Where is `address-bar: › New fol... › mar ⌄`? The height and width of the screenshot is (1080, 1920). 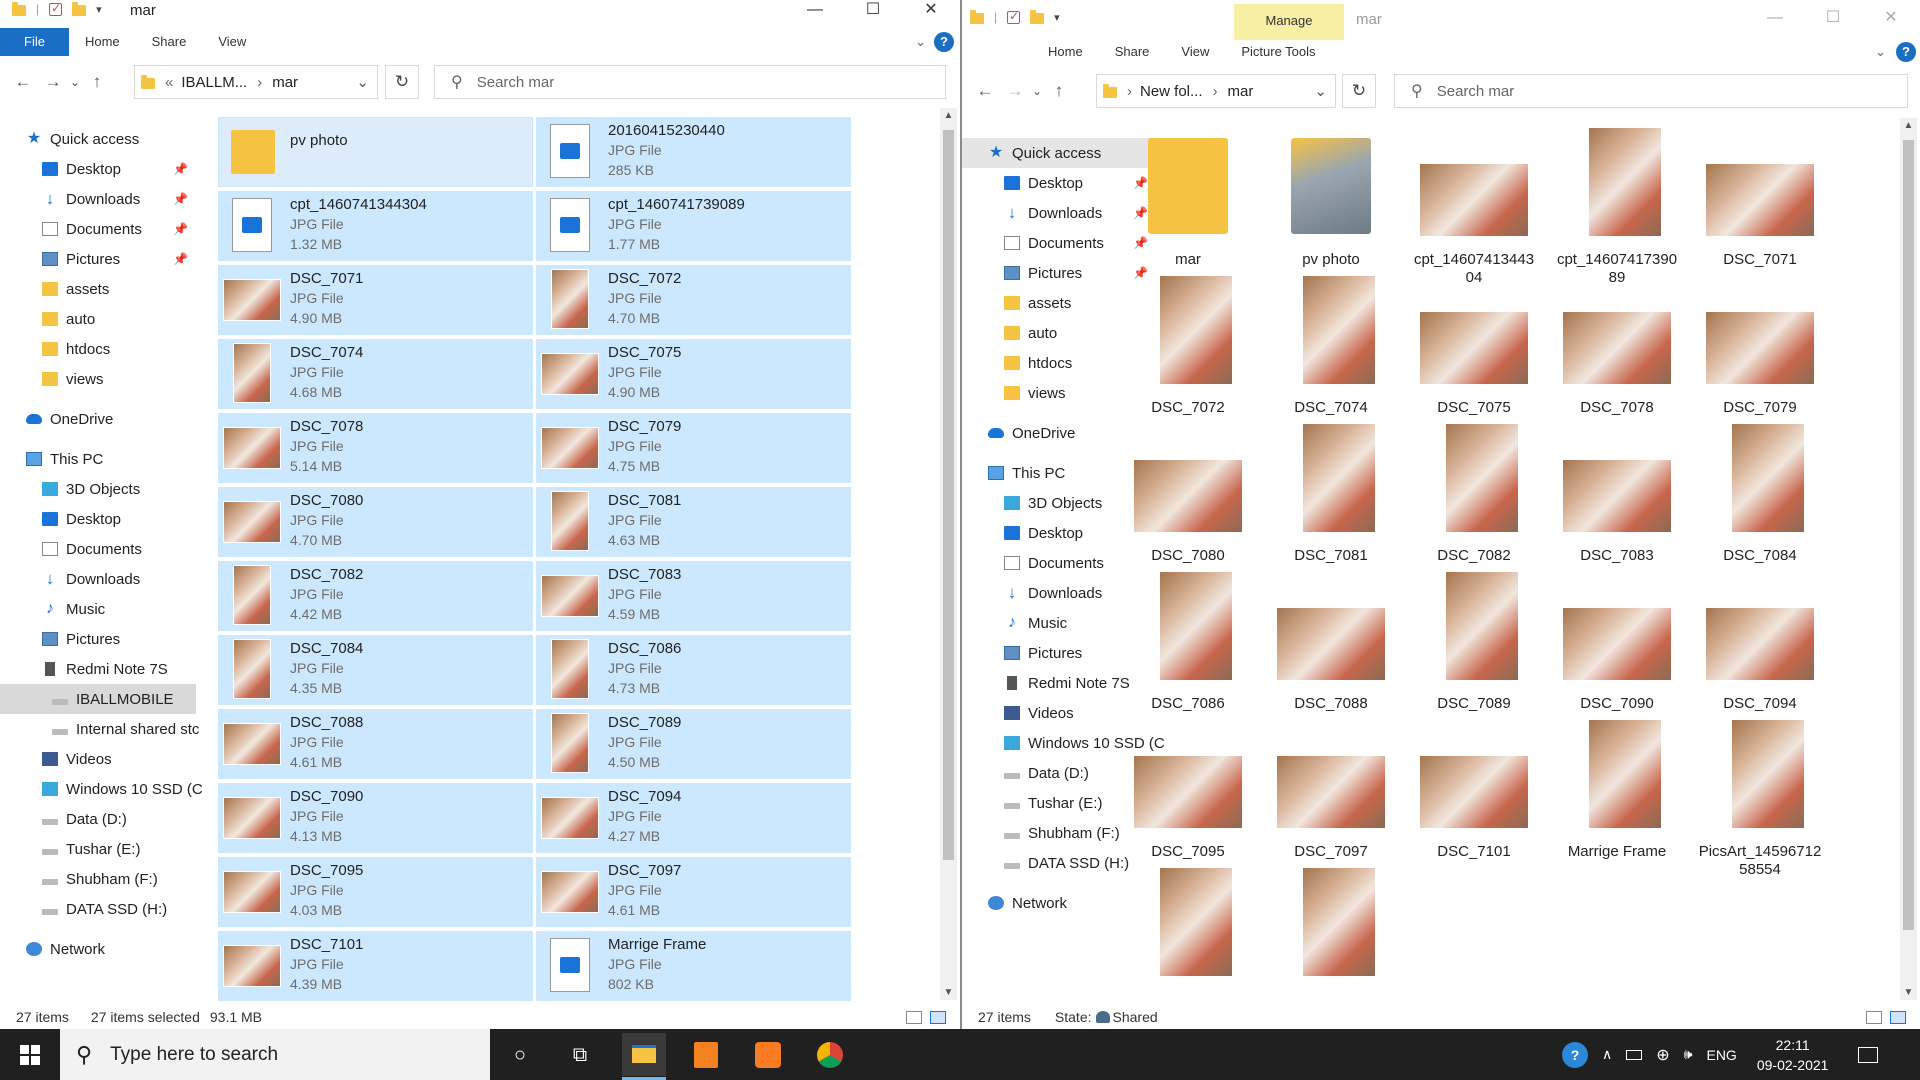
address-bar: › New fol... › mar ⌄ is located at coordinates (1216, 91).